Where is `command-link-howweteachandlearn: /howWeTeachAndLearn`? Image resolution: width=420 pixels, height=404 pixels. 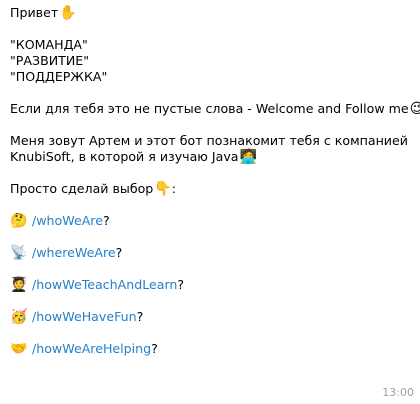
command-link-howweteachandlearn: /howWeTeachAndLearn is located at coordinates (104, 285).